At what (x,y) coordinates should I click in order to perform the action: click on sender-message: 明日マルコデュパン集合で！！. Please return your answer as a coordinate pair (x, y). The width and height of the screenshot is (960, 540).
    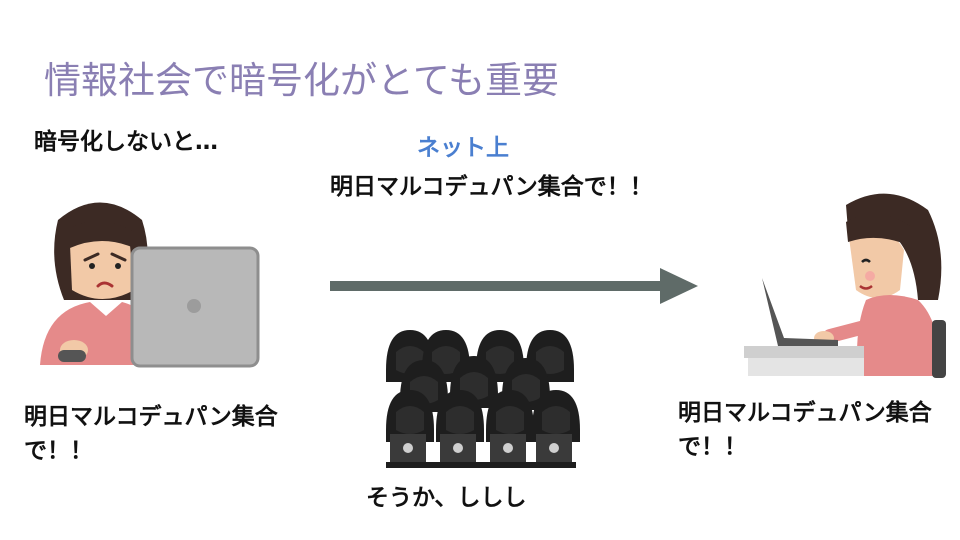
    Looking at the image, I should click on (151, 434).